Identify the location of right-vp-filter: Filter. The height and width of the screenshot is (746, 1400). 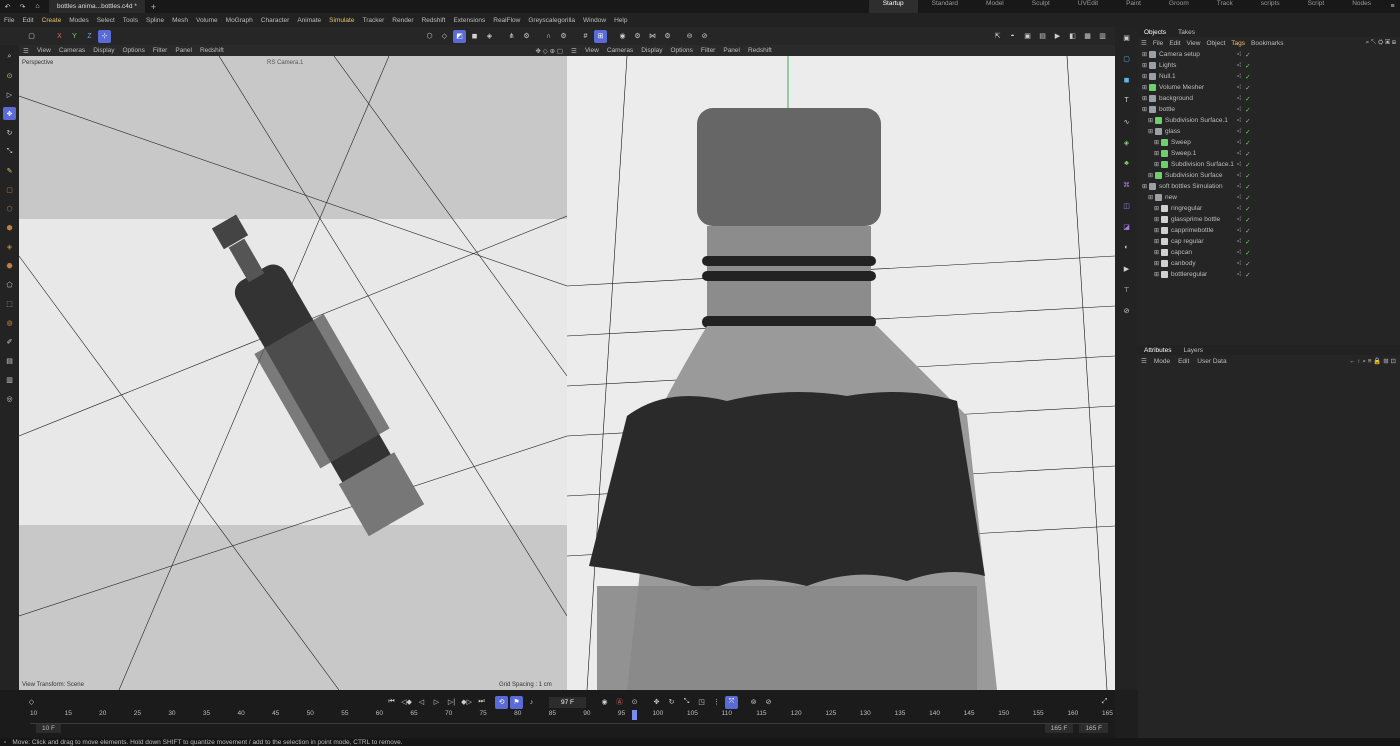
(708, 50).